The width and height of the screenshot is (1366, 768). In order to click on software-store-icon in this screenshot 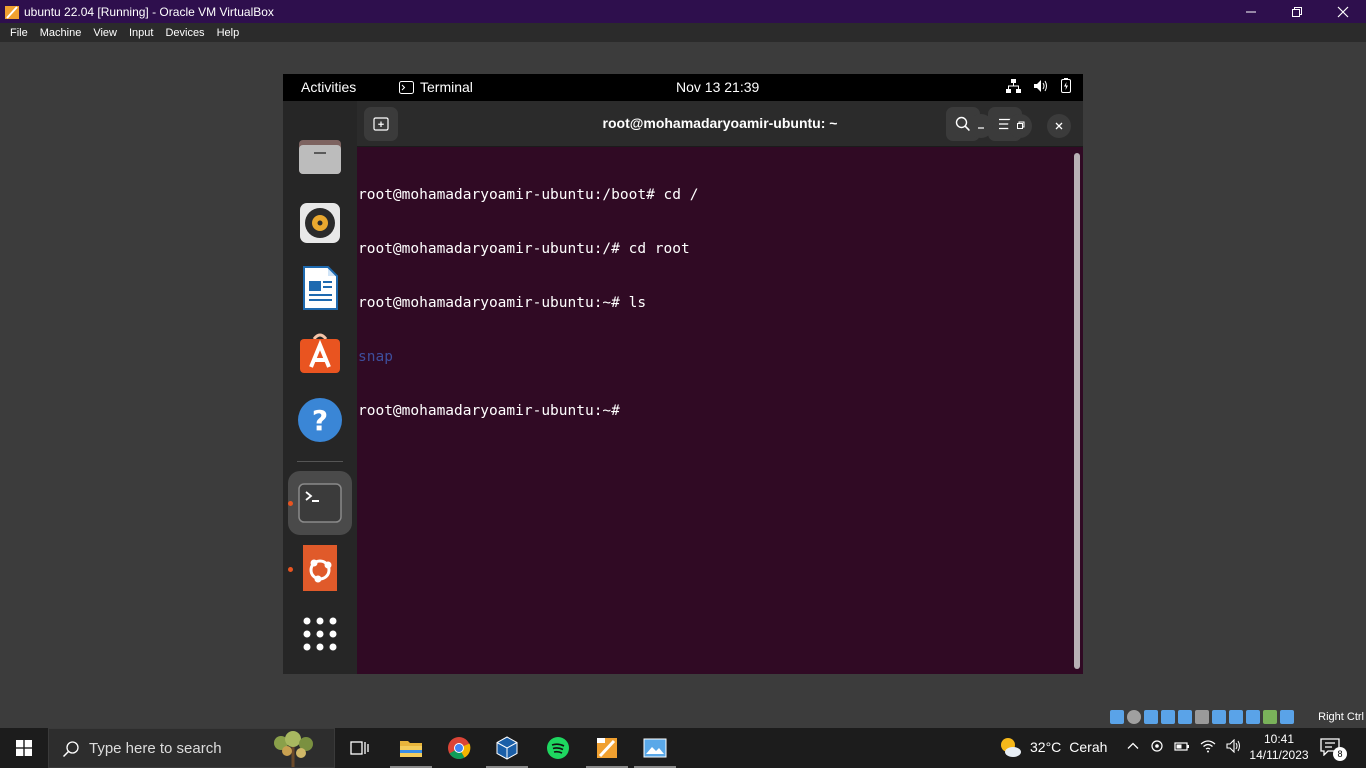, I will do `click(320, 353)`.